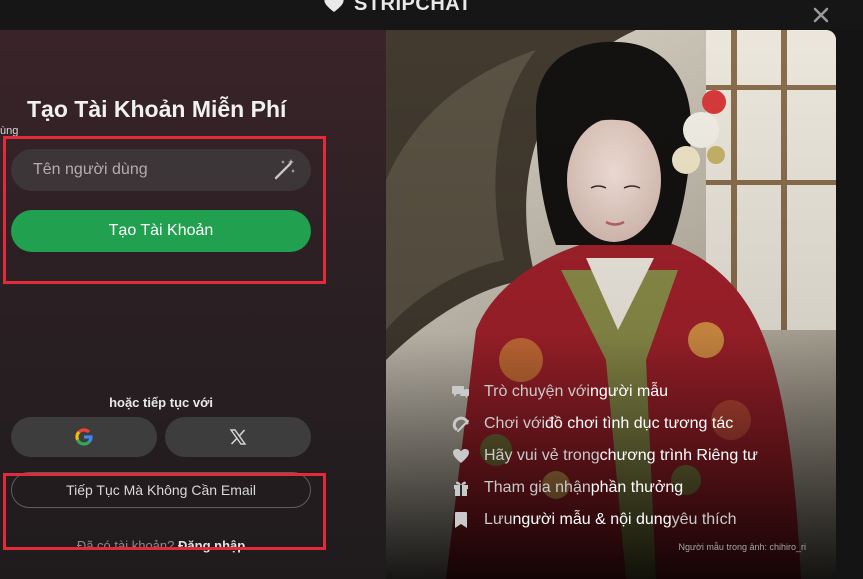 This screenshot has height=579, width=863. I want to click on x-logo-icon, so click(238, 437).